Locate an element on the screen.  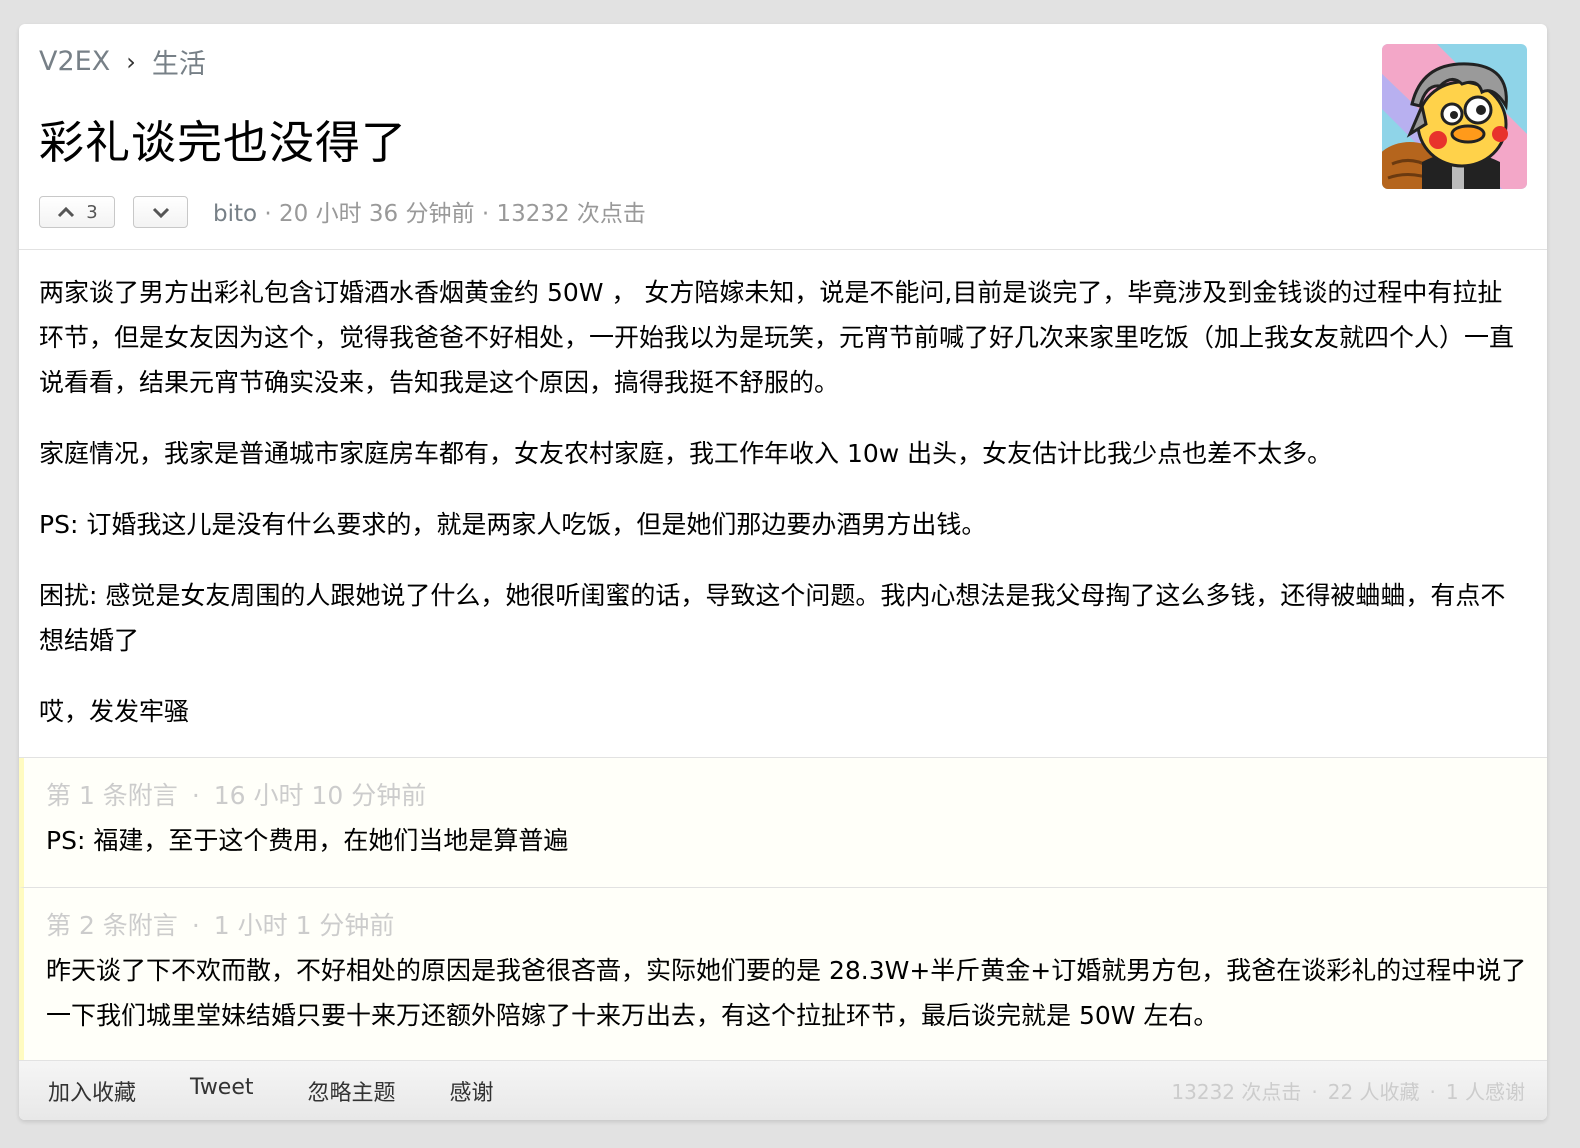
vote-group: 3 is located at coordinates (113, 212).